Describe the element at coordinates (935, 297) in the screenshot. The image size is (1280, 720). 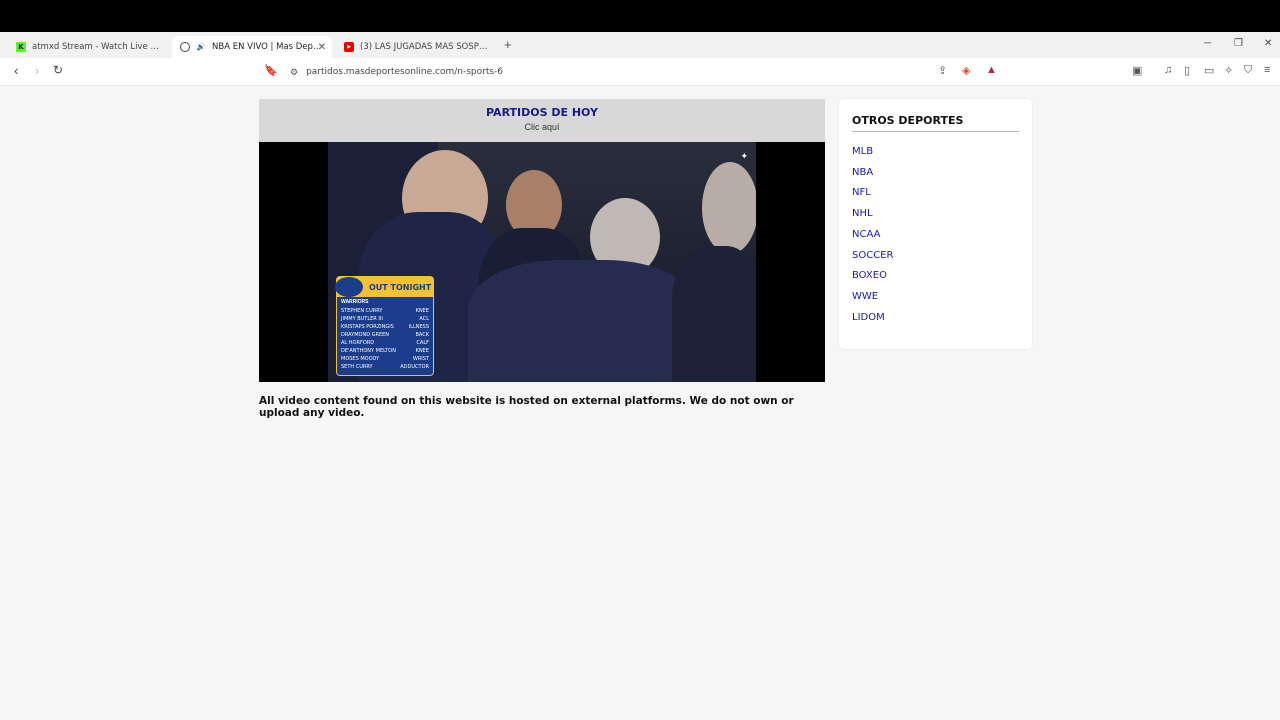
I see `sport-link-wwe: WWE` at that location.